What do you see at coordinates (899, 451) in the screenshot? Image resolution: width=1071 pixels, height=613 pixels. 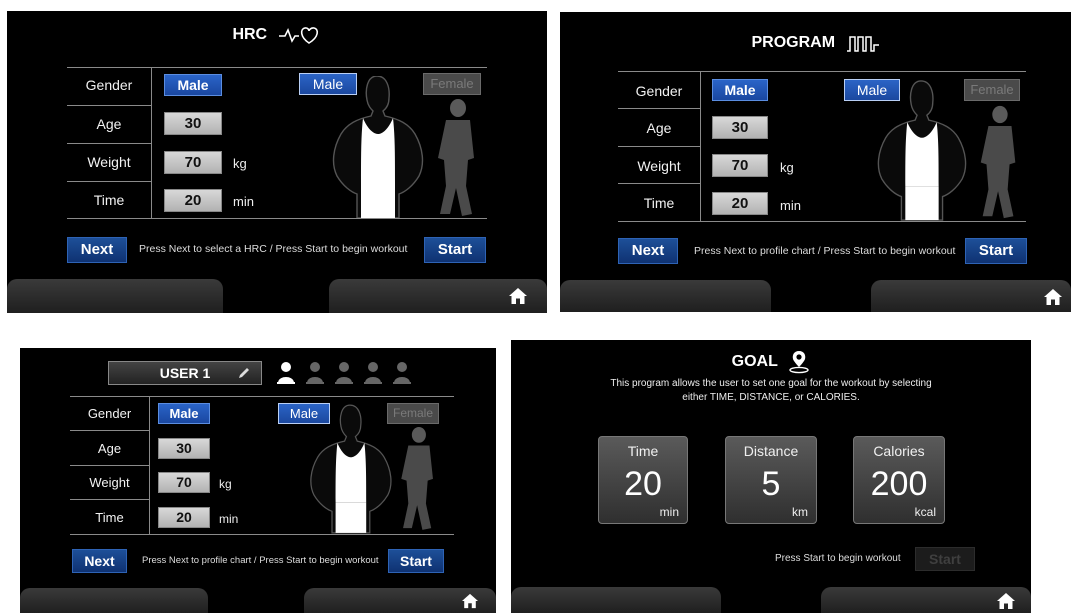 I see `calories-goal-label: Calories` at bounding box center [899, 451].